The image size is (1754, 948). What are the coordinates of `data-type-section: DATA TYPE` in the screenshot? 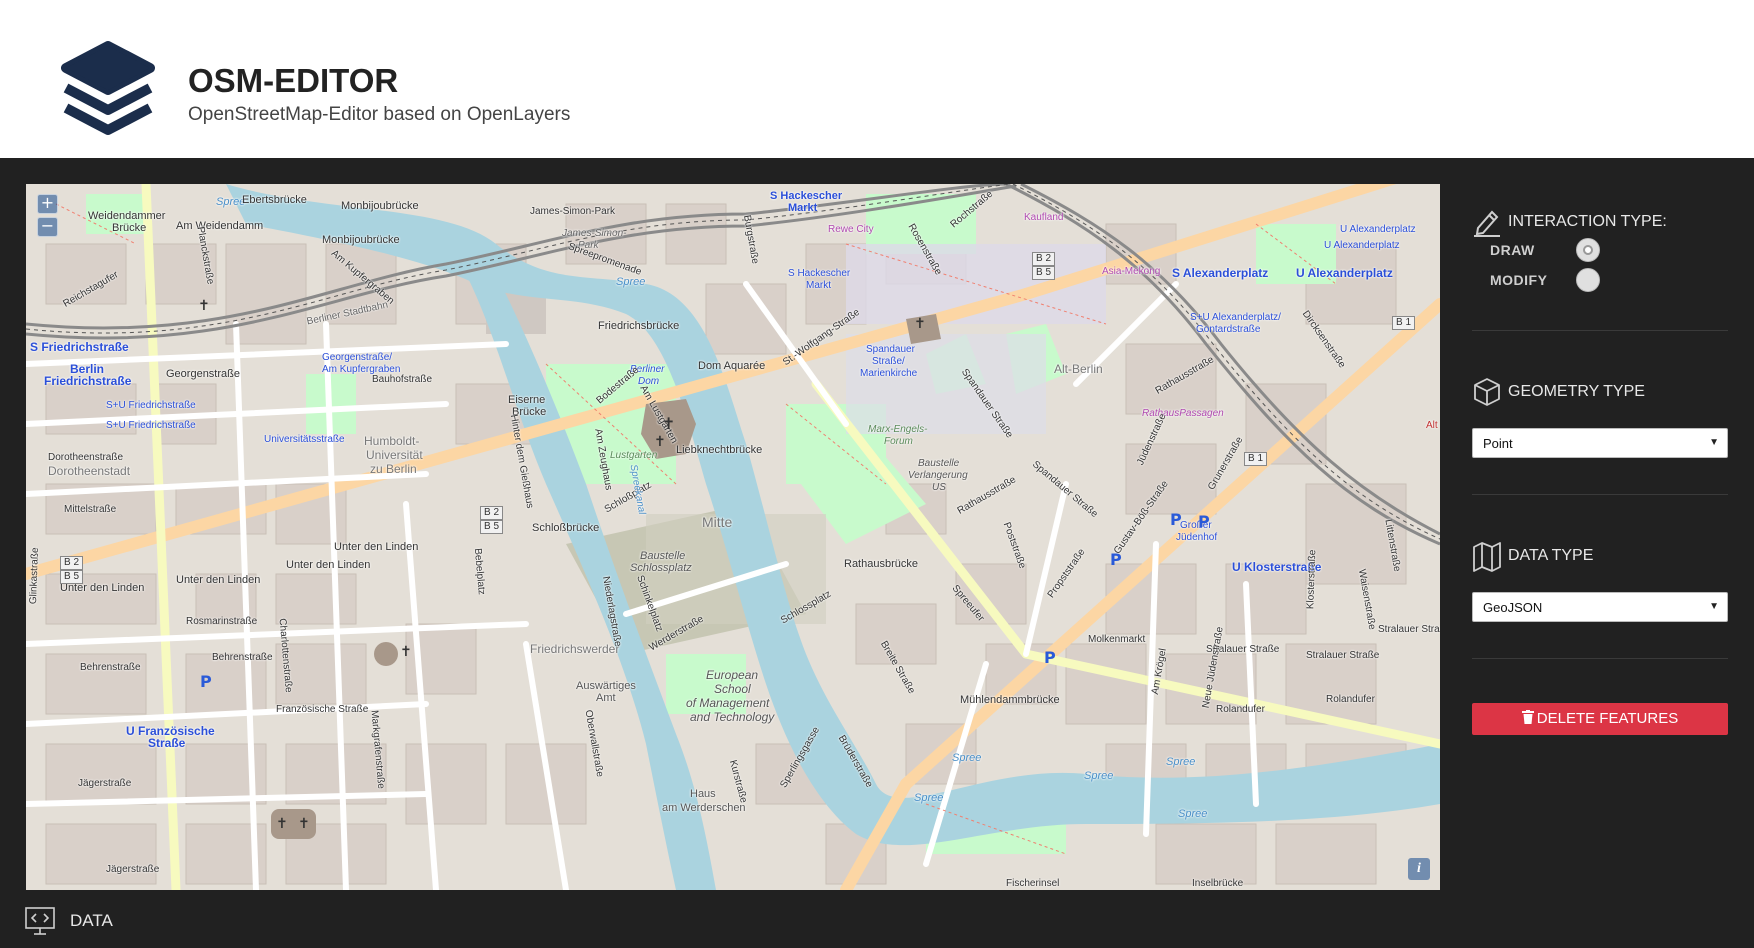 It's located at (1600, 556).